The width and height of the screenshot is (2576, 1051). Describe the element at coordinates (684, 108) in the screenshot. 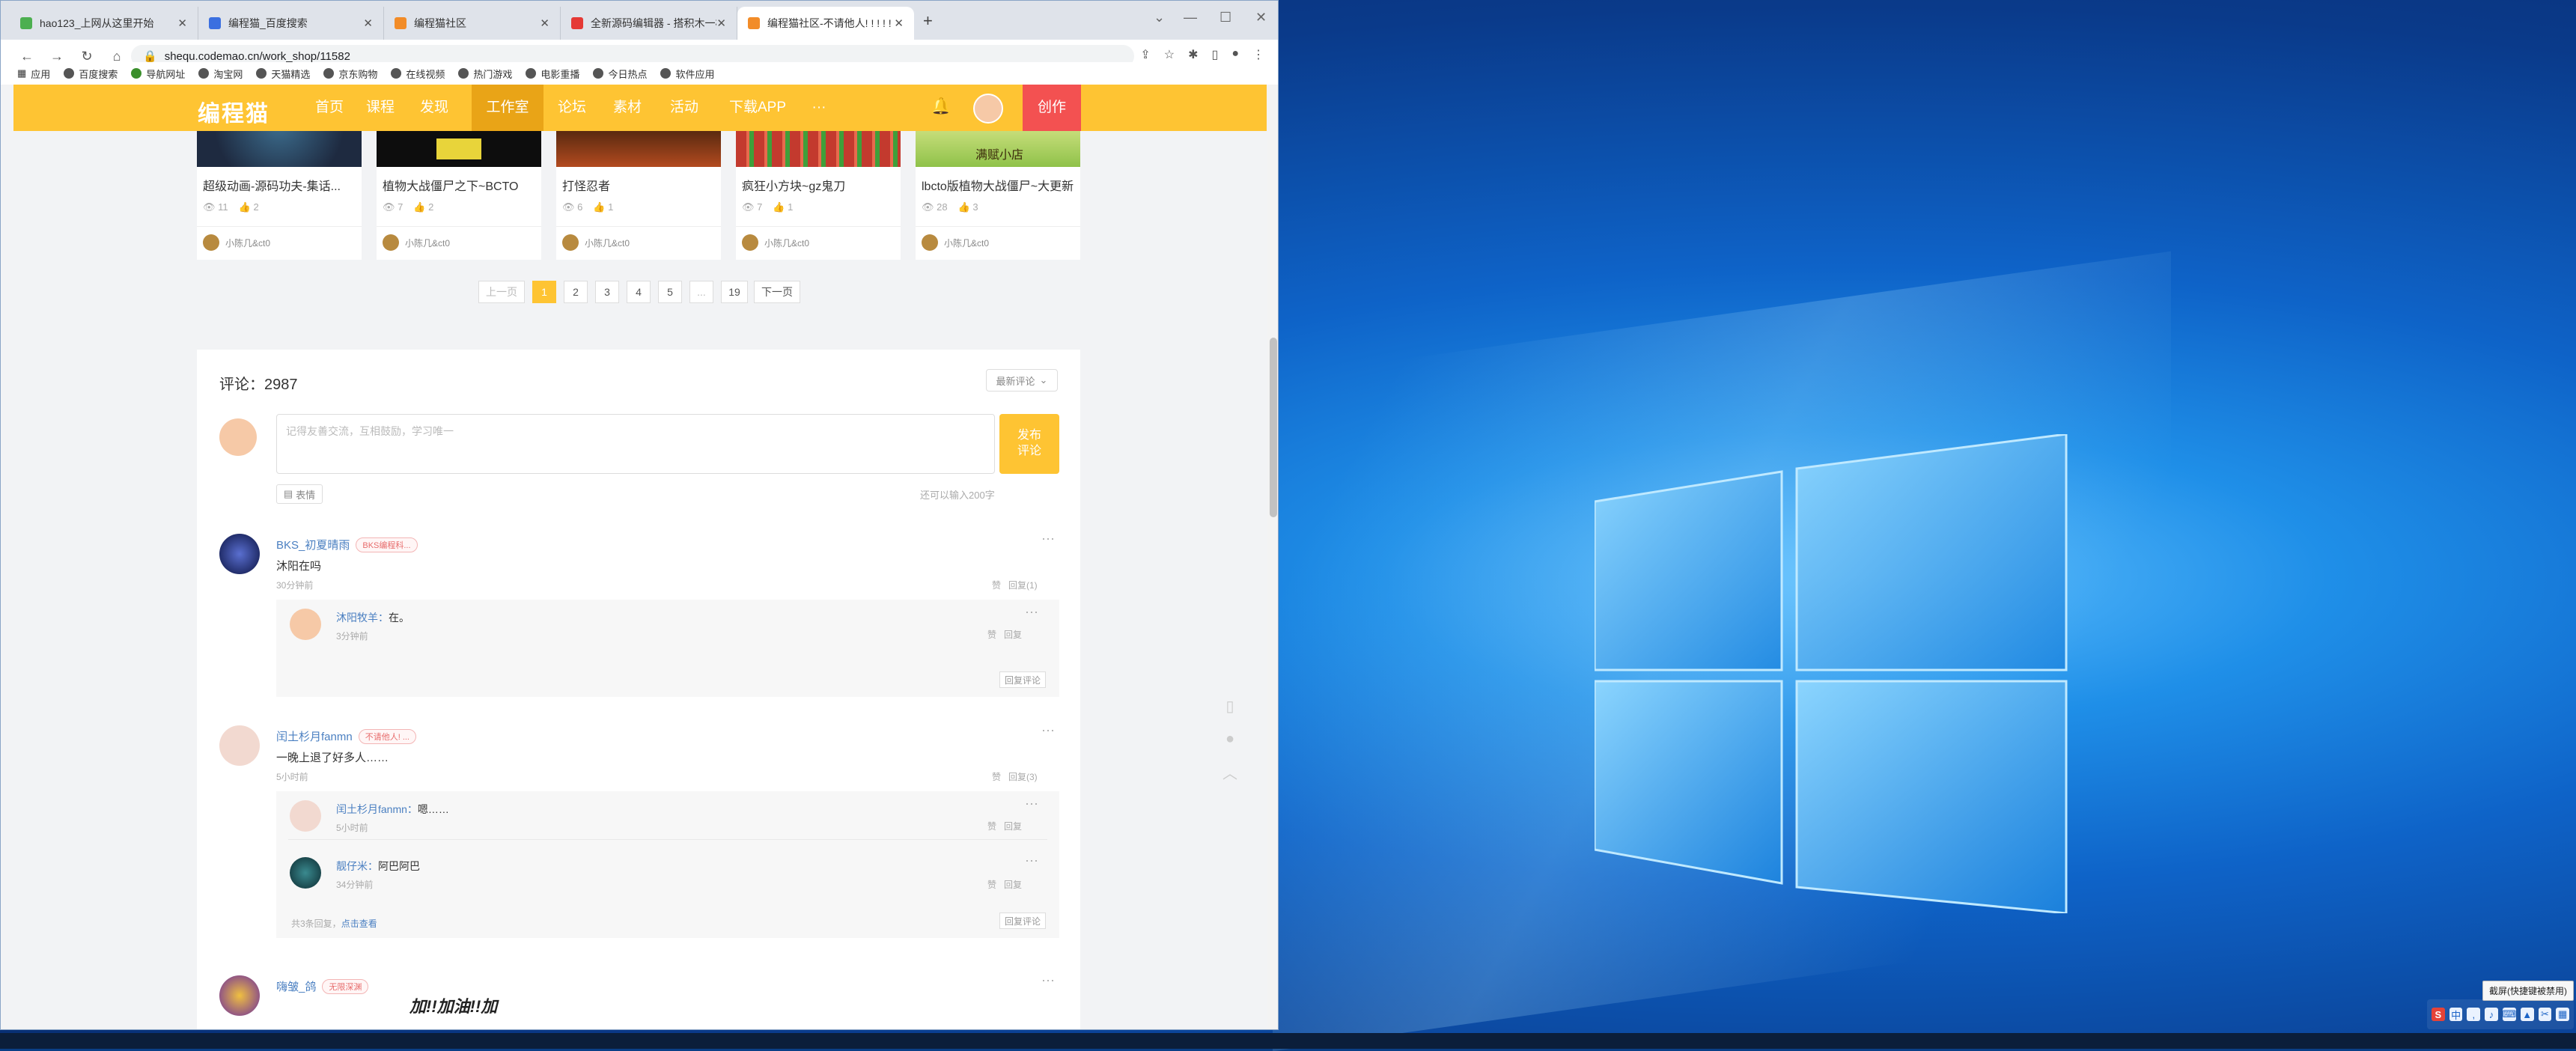

I see `nav-events: 活动` at that location.